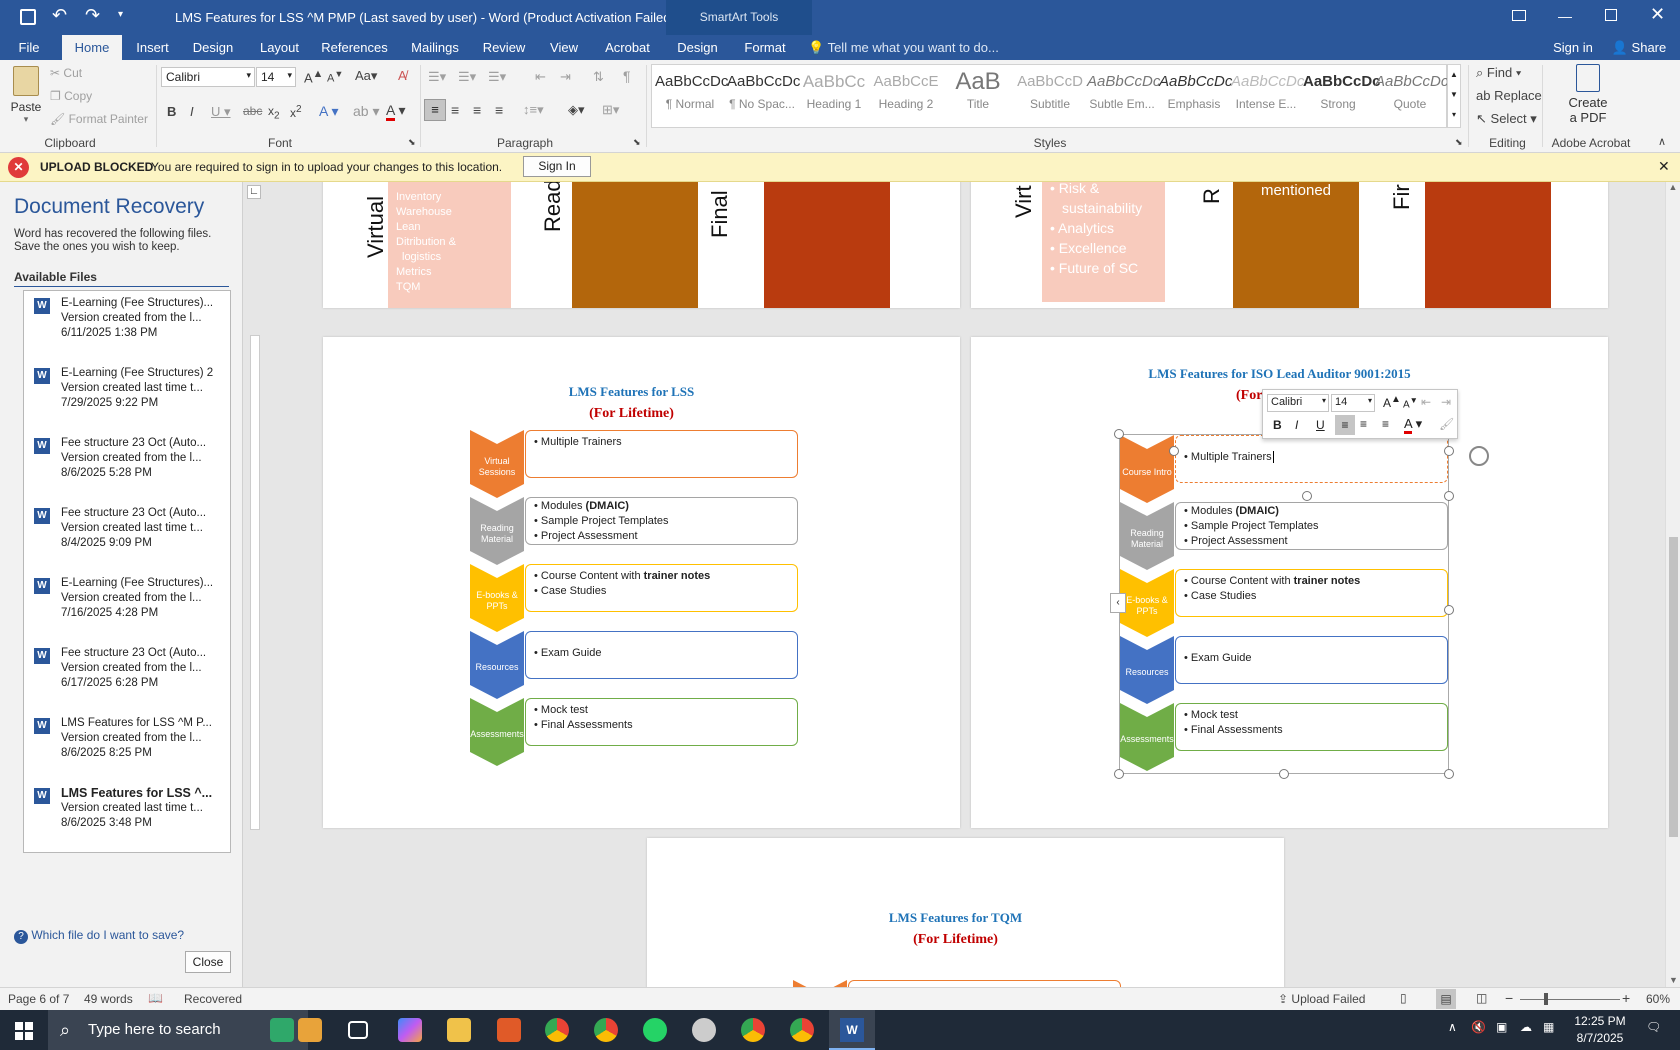 This screenshot has height=1050, width=1680. I want to click on align-right-icon: ≡, so click(477, 110).